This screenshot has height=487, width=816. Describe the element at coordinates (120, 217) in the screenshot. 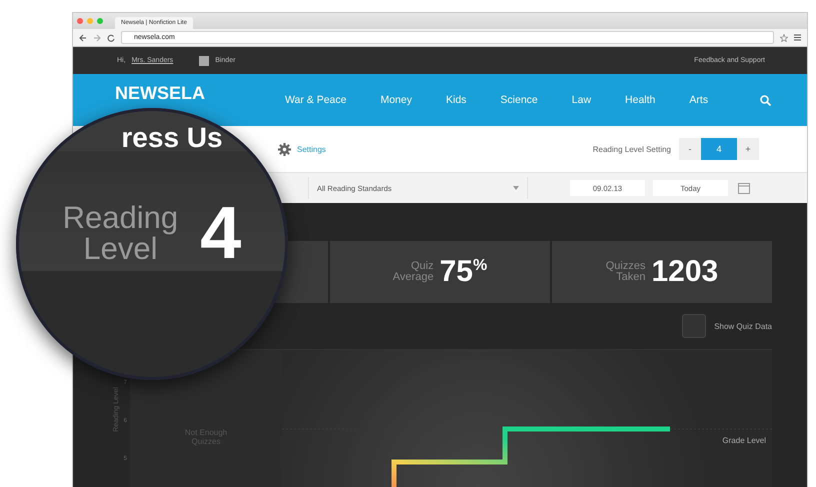

I see `magnified-label: Reading` at that location.